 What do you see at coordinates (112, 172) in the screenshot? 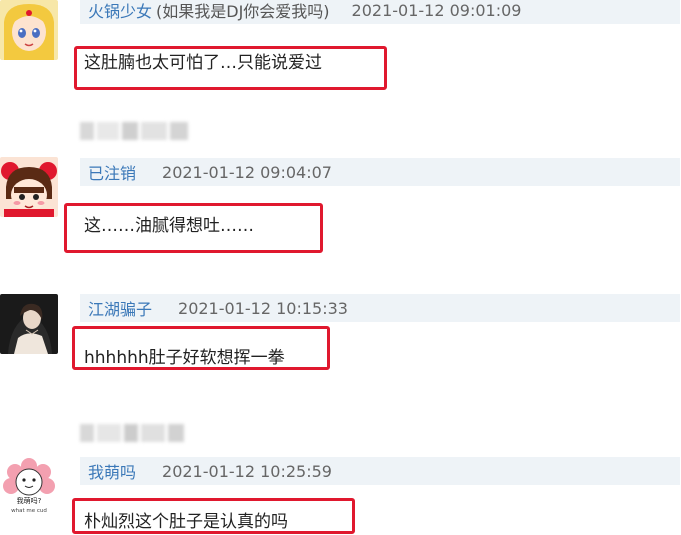
I see `username-link: 已注销` at bounding box center [112, 172].